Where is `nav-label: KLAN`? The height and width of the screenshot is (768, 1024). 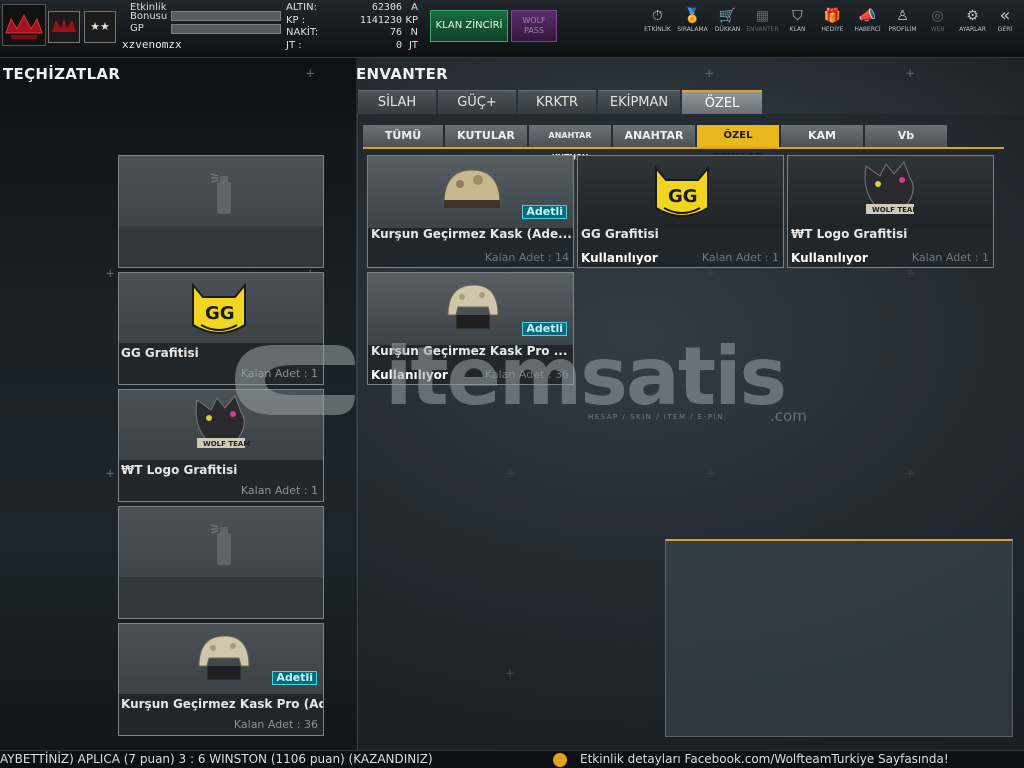
nav-label: KLAN is located at coordinates (797, 29).